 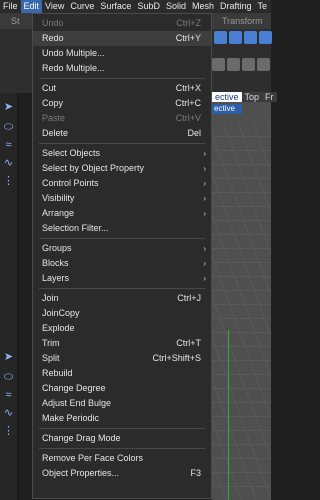 What do you see at coordinates (122, 133) in the screenshot?
I see `menu-item-delete: Delete Del` at bounding box center [122, 133].